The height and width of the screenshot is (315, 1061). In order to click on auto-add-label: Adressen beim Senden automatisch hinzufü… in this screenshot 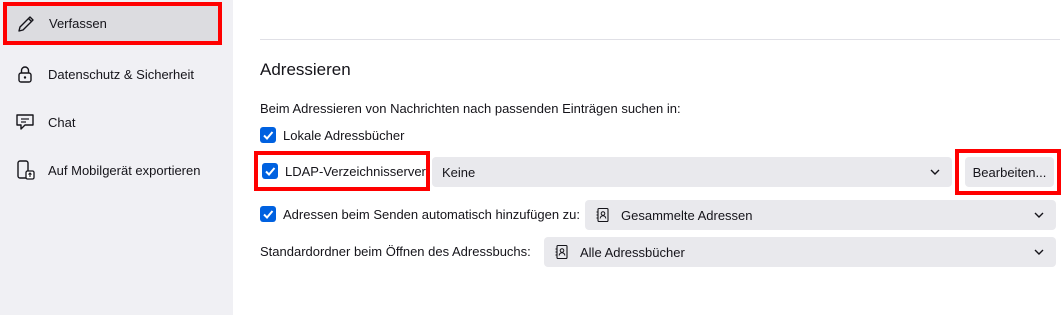, I will do `click(431, 214)`.